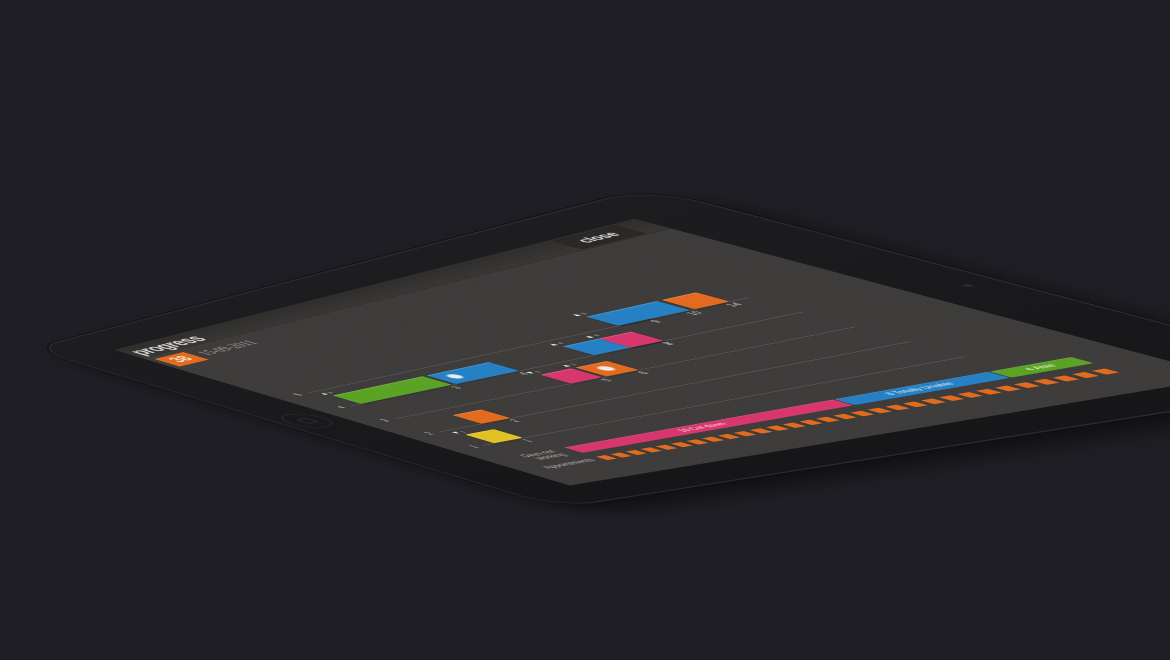 The width and height of the screenshot is (1170, 660). What do you see at coordinates (638, 313) in the screenshot?
I see `chart-bar: 10` at bounding box center [638, 313].